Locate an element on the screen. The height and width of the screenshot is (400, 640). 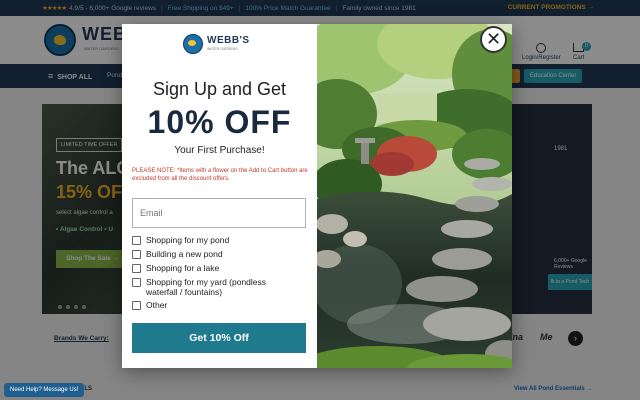
koi-logo-icon is located at coordinates (193, 44).